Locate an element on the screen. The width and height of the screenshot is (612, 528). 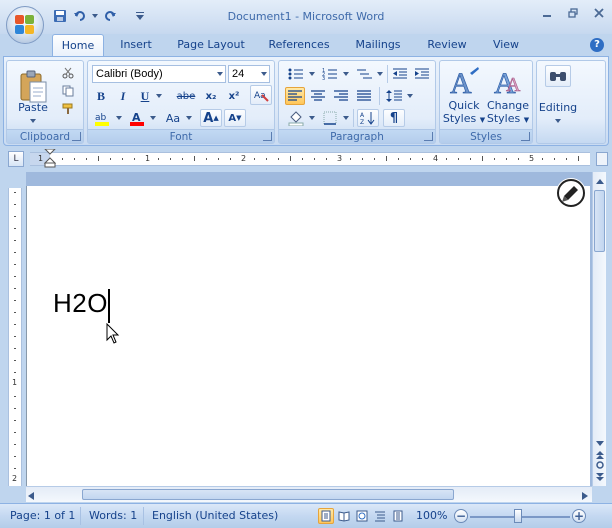
scroll-up-icon is located at coordinates (599, 181).